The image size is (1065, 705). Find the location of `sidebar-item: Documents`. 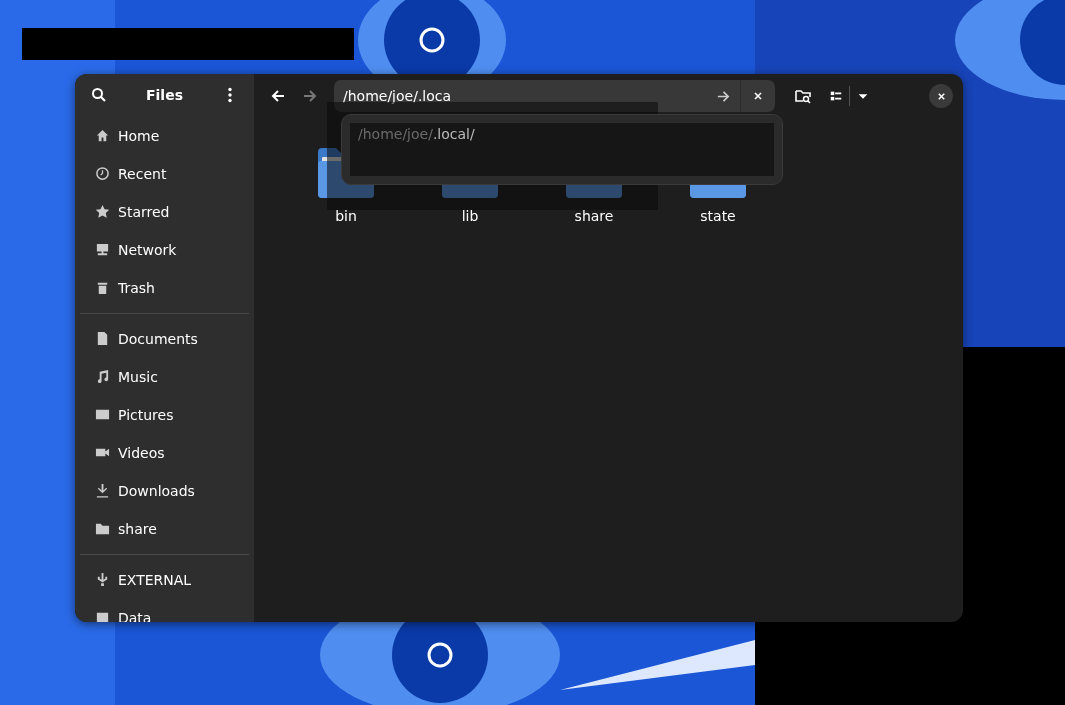

sidebar-item: Documents is located at coordinates (164, 338).